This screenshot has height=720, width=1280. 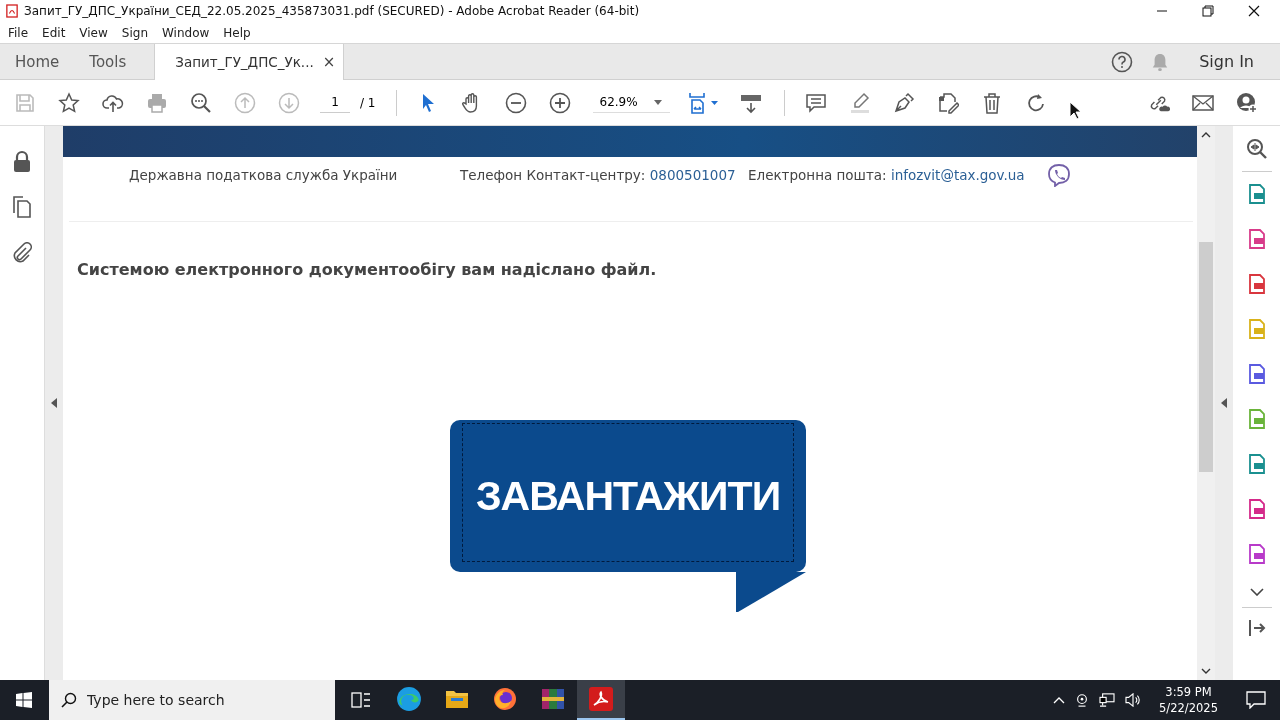 What do you see at coordinates (515, 102) in the screenshot?
I see `zoom-out-icon` at bounding box center [515, 102].